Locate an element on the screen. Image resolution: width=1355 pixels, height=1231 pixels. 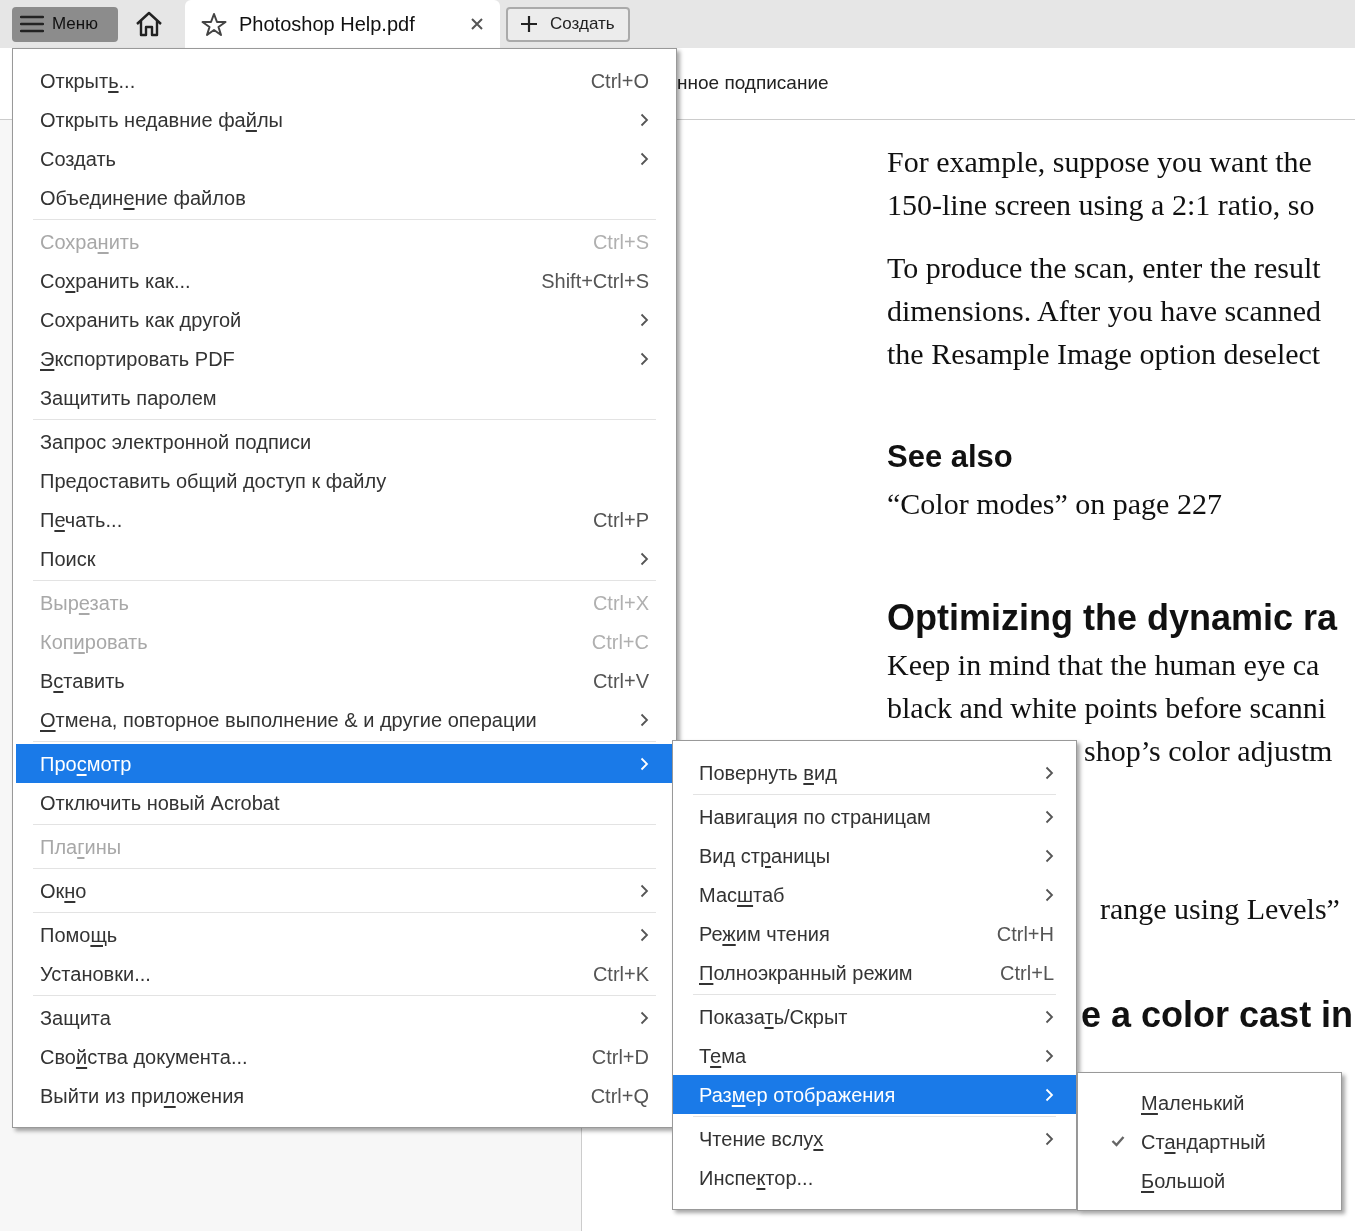
menu-option: Стандартный is located at coordinates (1209, 1141).